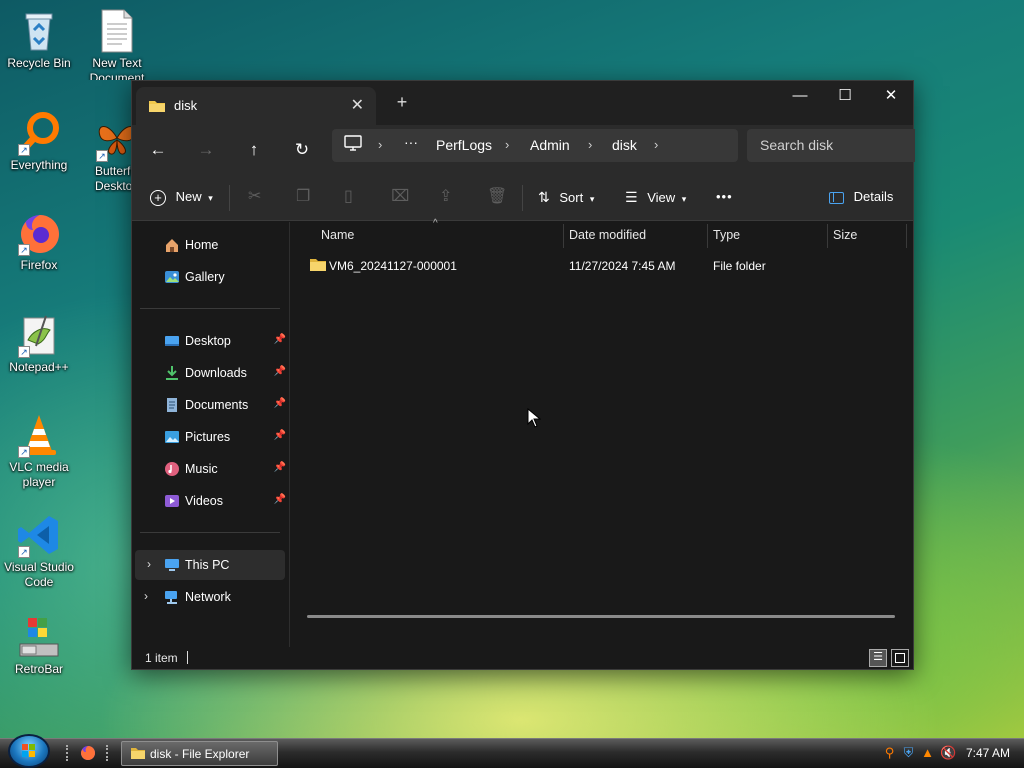 This screenshot has width=1024, height=768. I want to click on delete-button: 🗑, so click(497, 198).